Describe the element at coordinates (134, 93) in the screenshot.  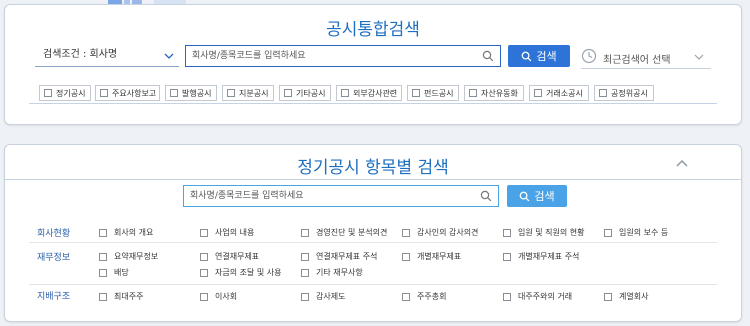
I see `filter-label: 주요사항보고` at that location.